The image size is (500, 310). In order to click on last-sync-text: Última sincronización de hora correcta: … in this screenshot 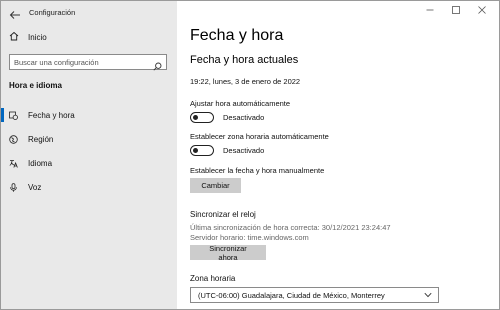, I will do `click(290, 227)`.